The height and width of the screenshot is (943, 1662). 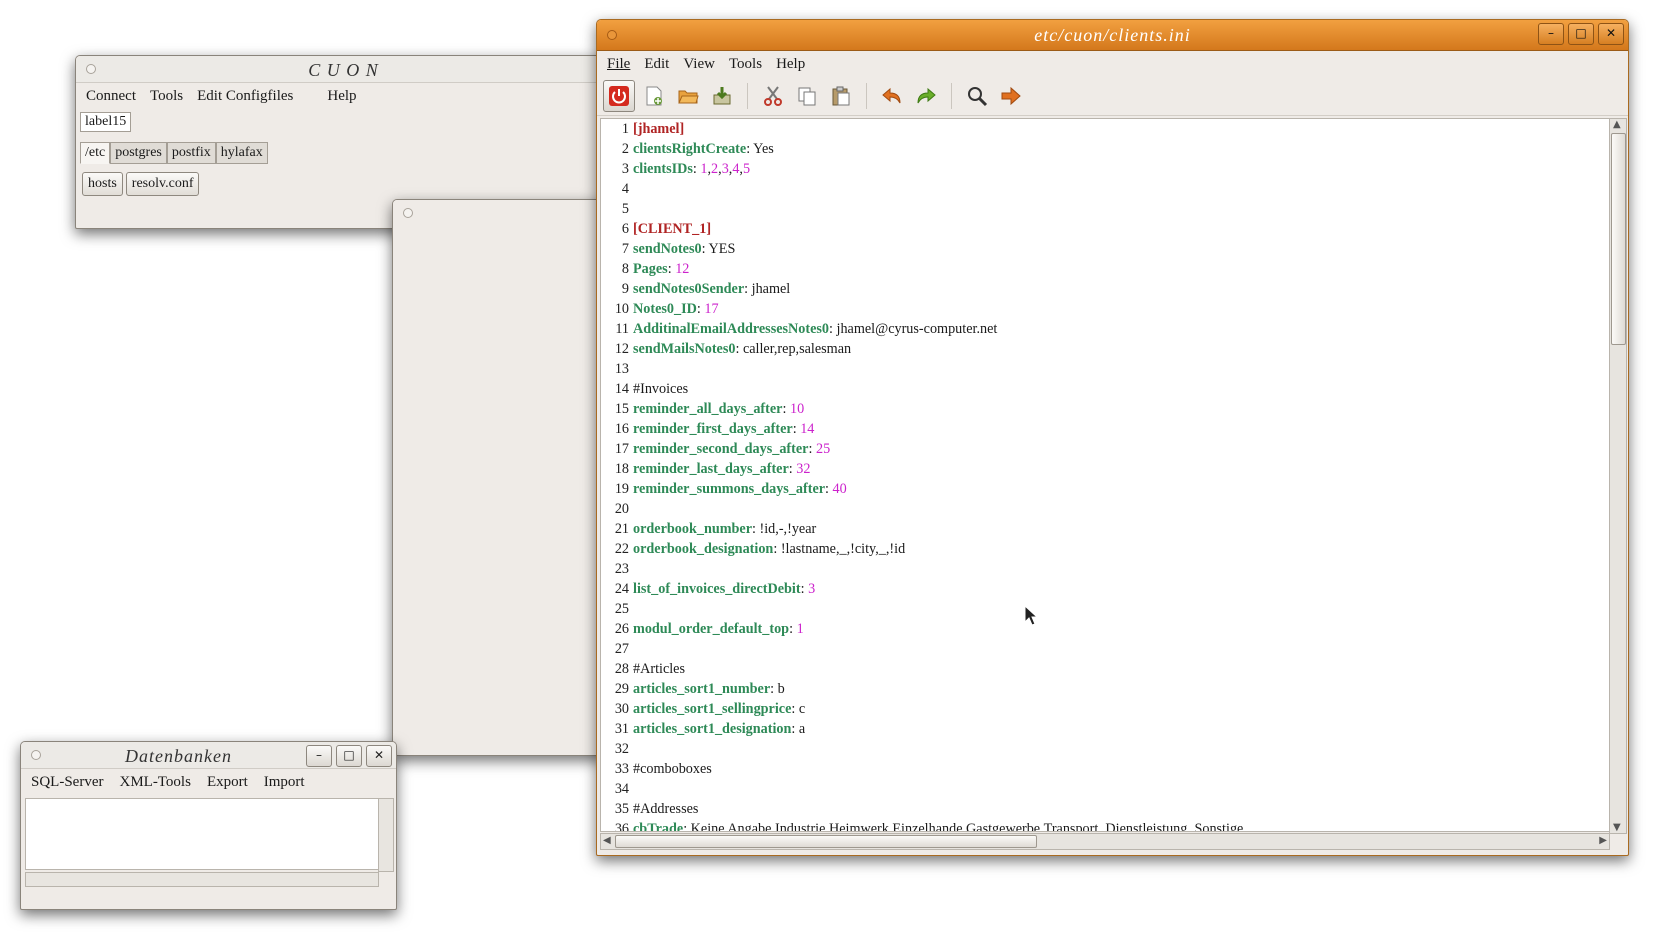 I want to click on code-line: 6 [CLIENT_1], so click(x=1105, y=229).